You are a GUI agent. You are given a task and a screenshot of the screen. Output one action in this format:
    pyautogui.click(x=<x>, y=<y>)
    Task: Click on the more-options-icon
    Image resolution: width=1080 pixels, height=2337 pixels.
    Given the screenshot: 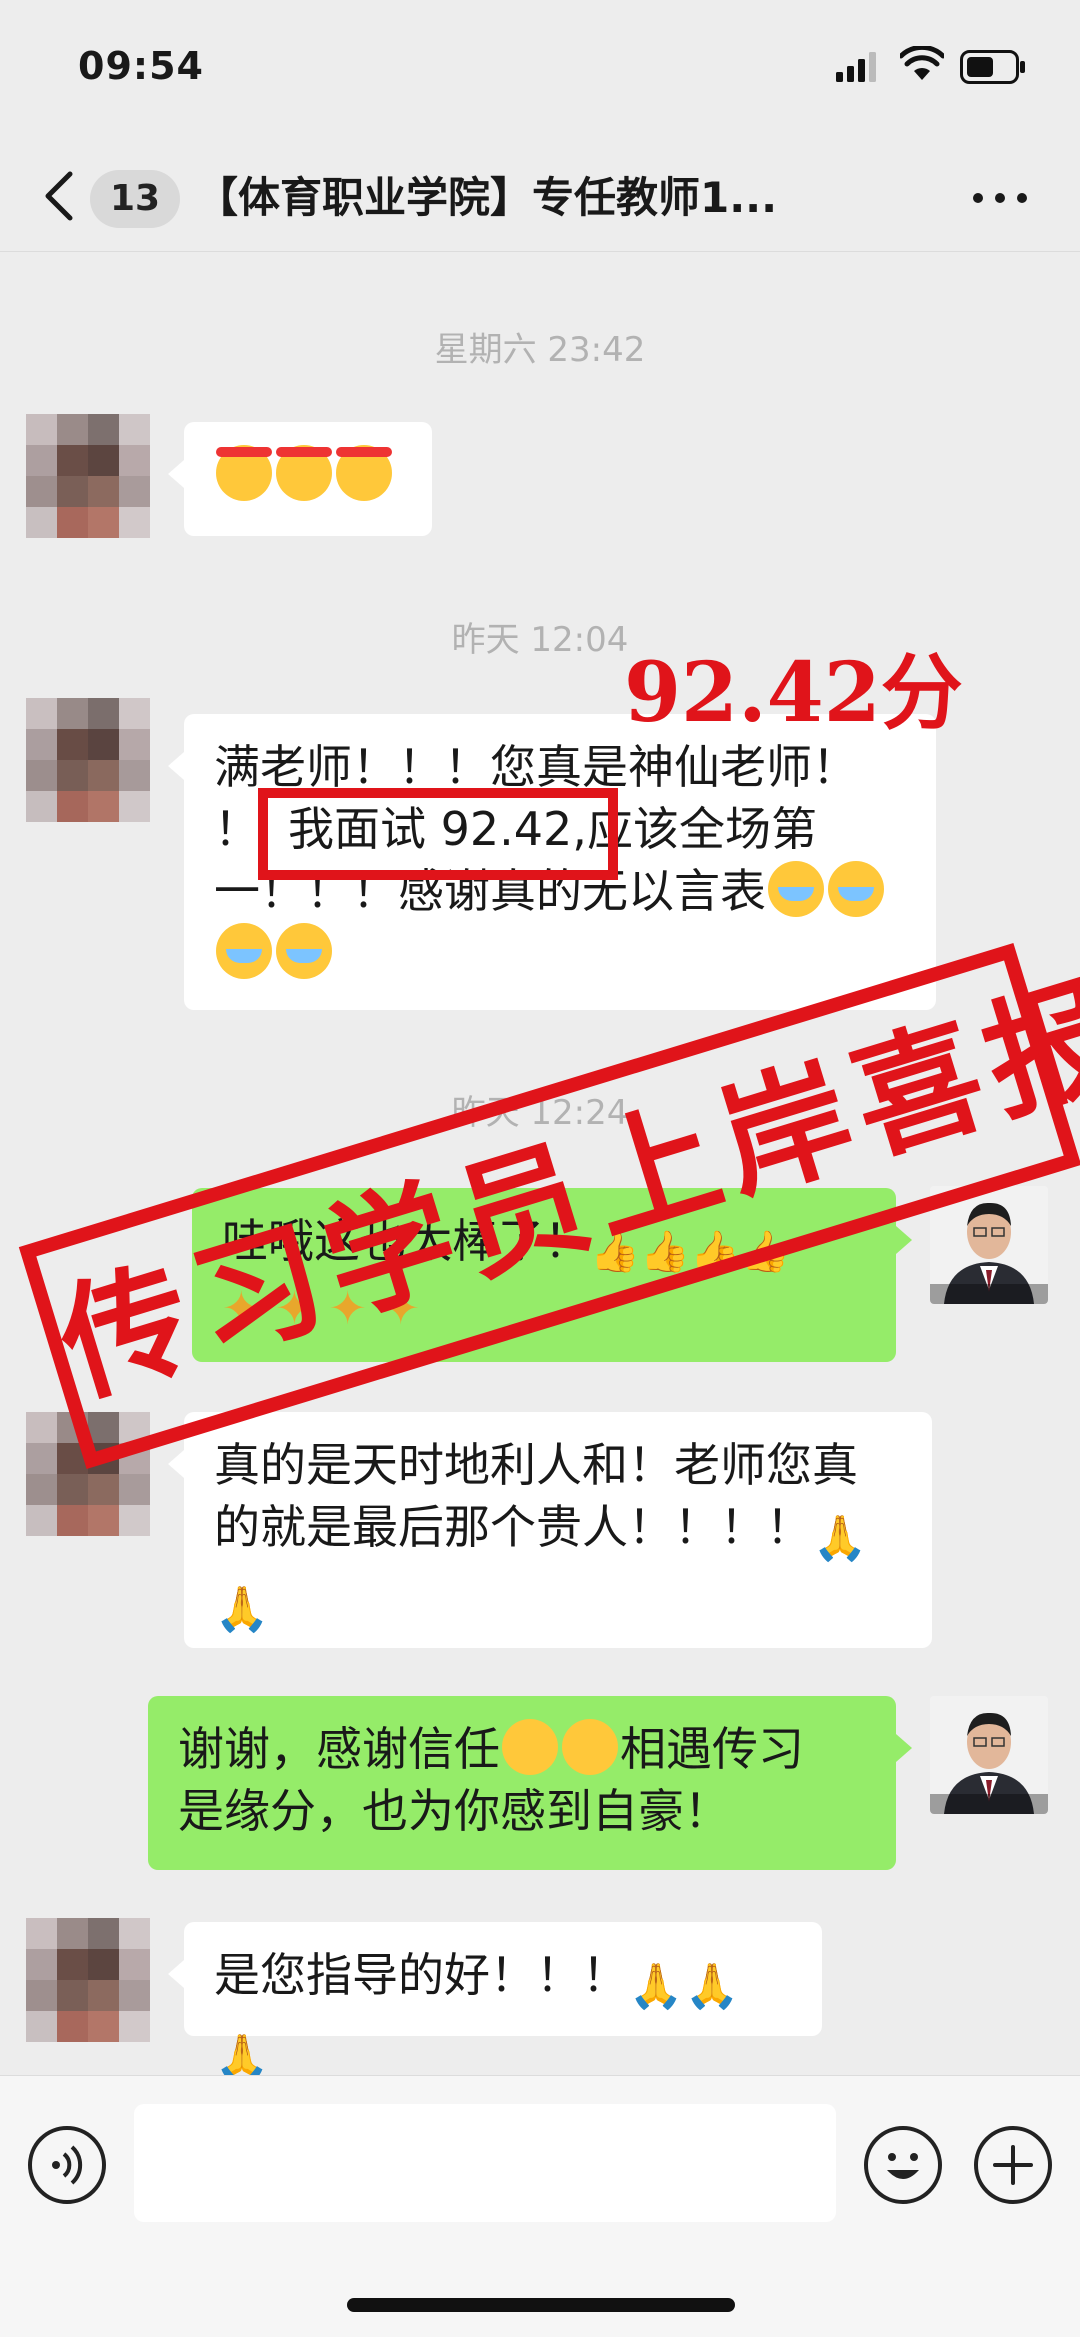 What is the action you would take?
    pyautogui.click(x=1000, y=198)
    